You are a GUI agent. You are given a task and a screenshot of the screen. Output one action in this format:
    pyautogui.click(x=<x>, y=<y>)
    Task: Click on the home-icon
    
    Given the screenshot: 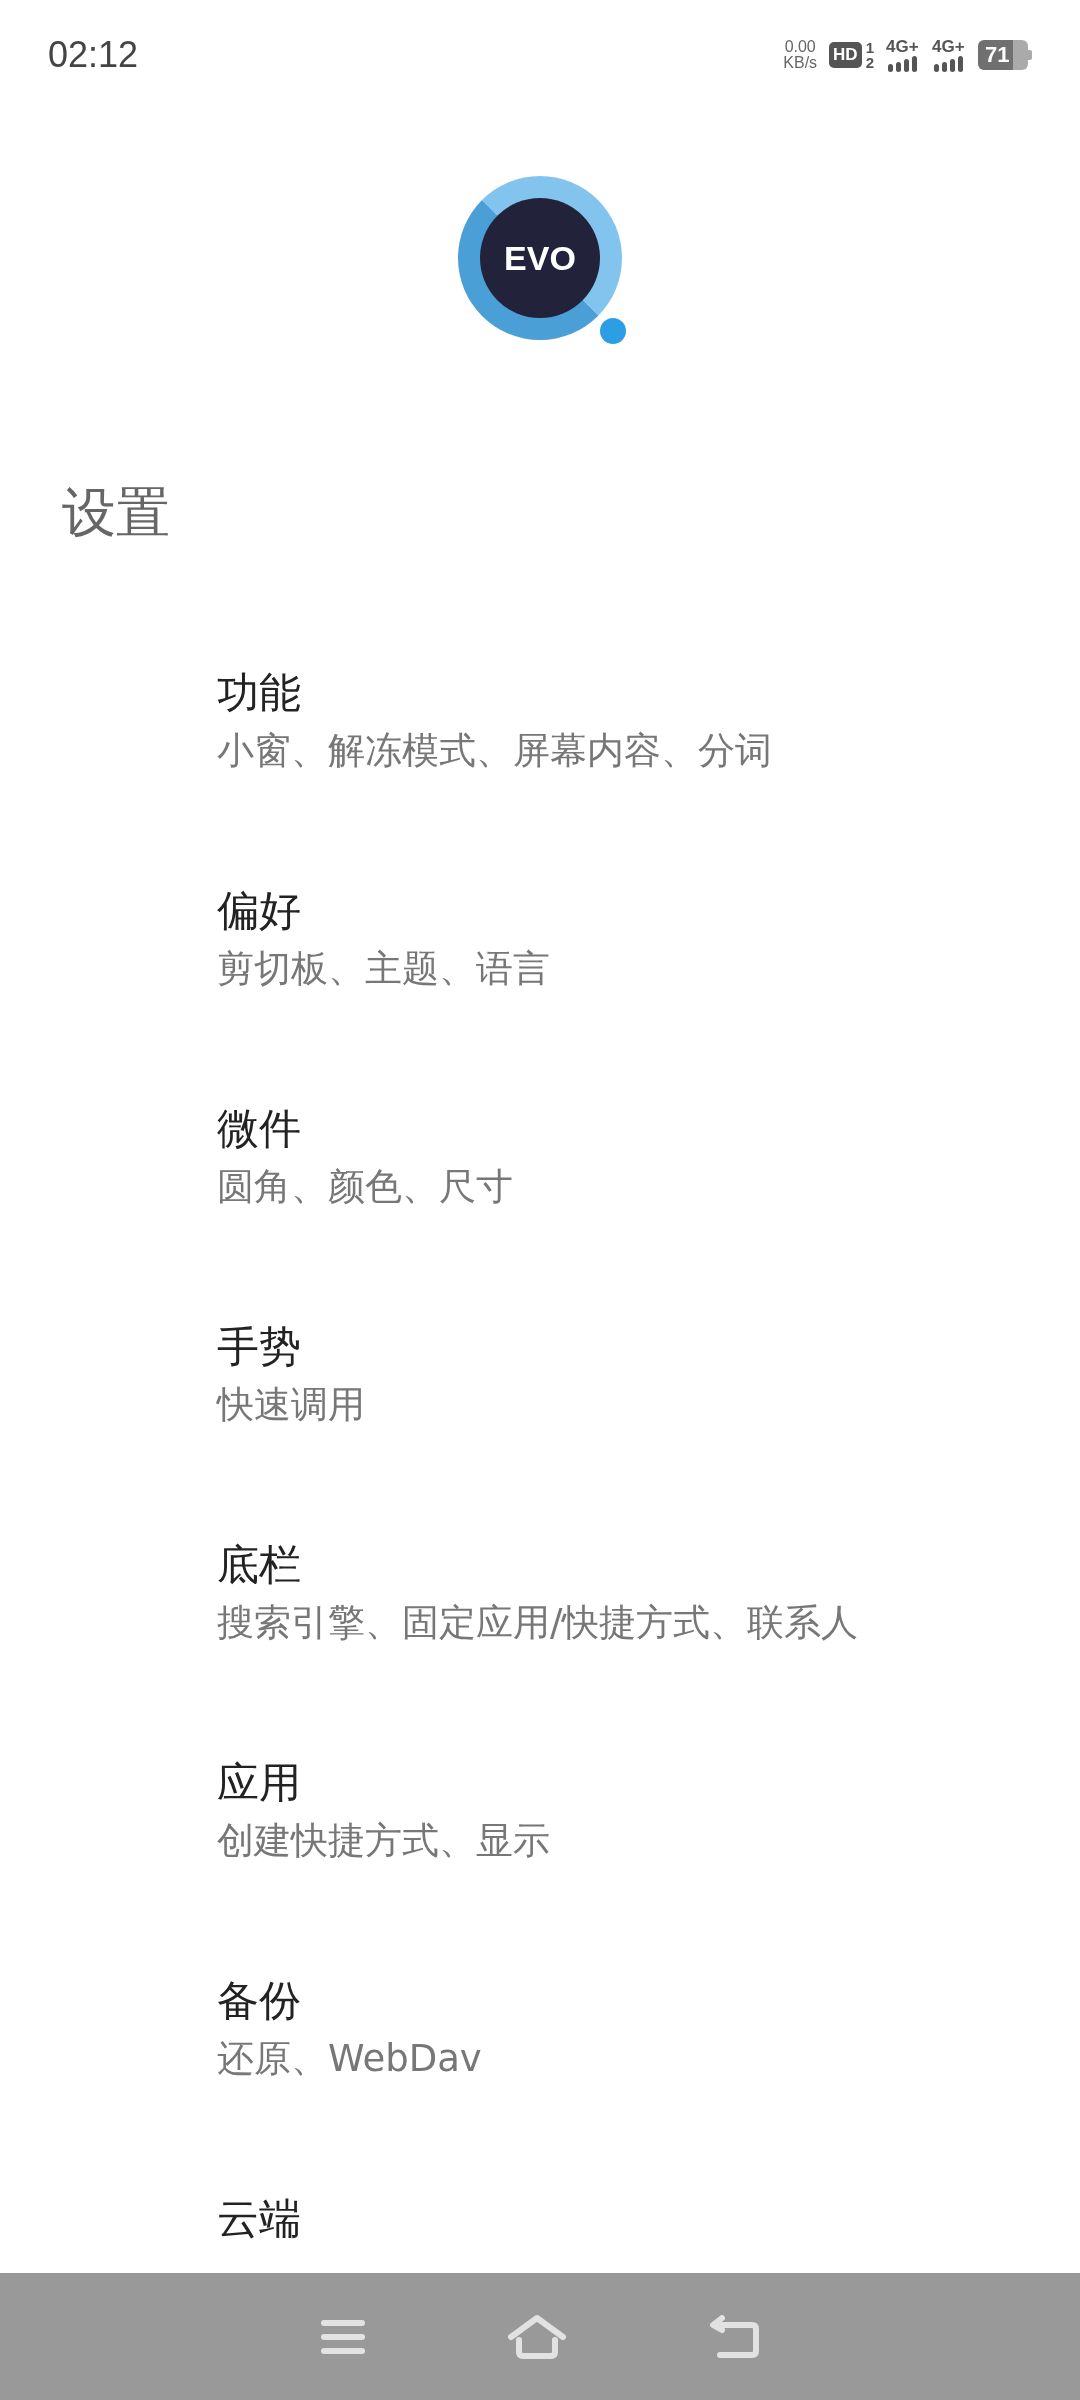 What is the action you would take?
    pyautogui.click(x=537, y=2336)
    